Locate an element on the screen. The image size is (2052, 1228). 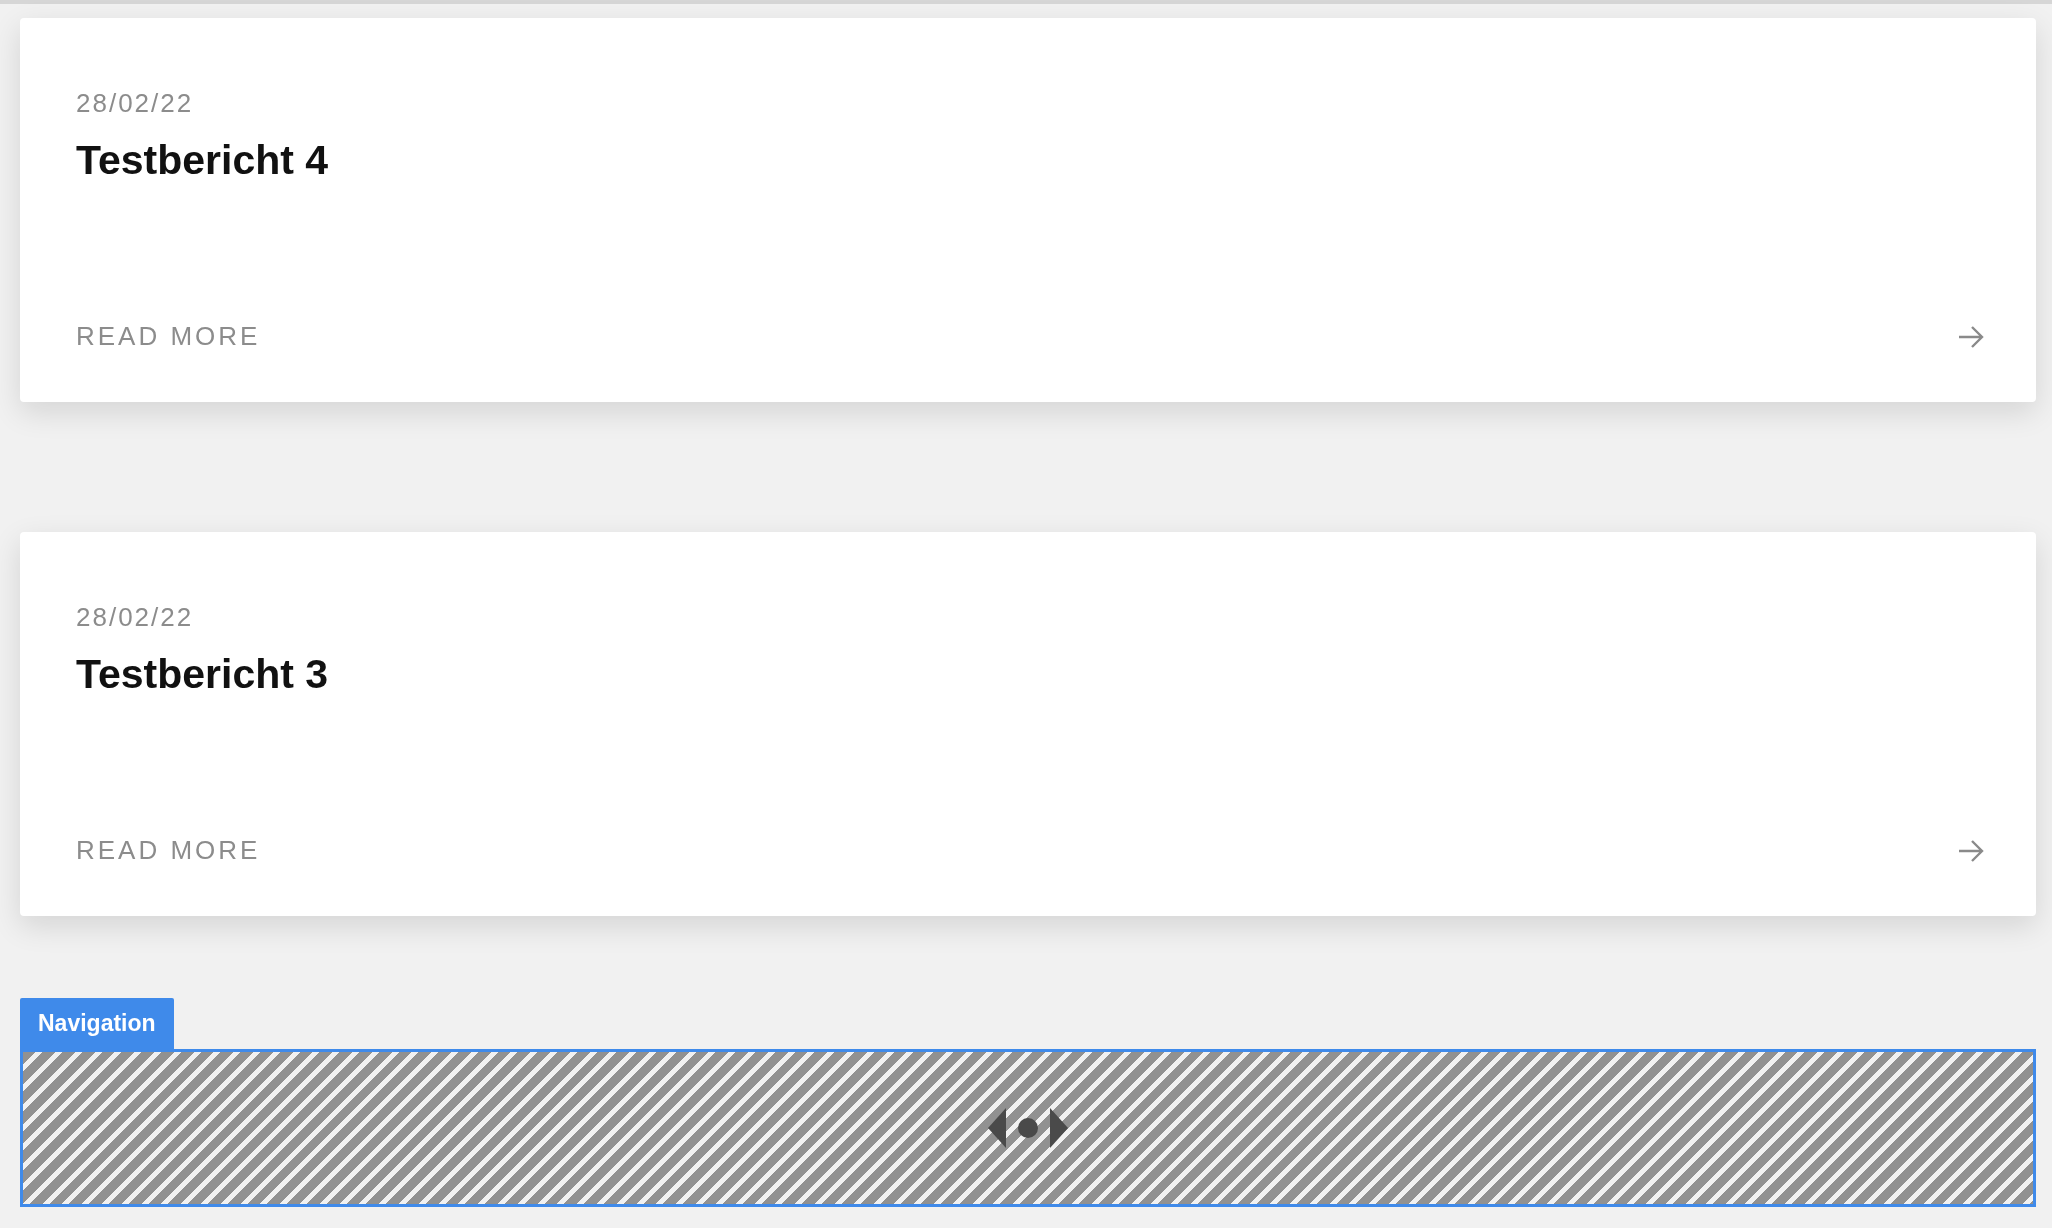
block-label: Navigation is located at coordinates (97, 1023).